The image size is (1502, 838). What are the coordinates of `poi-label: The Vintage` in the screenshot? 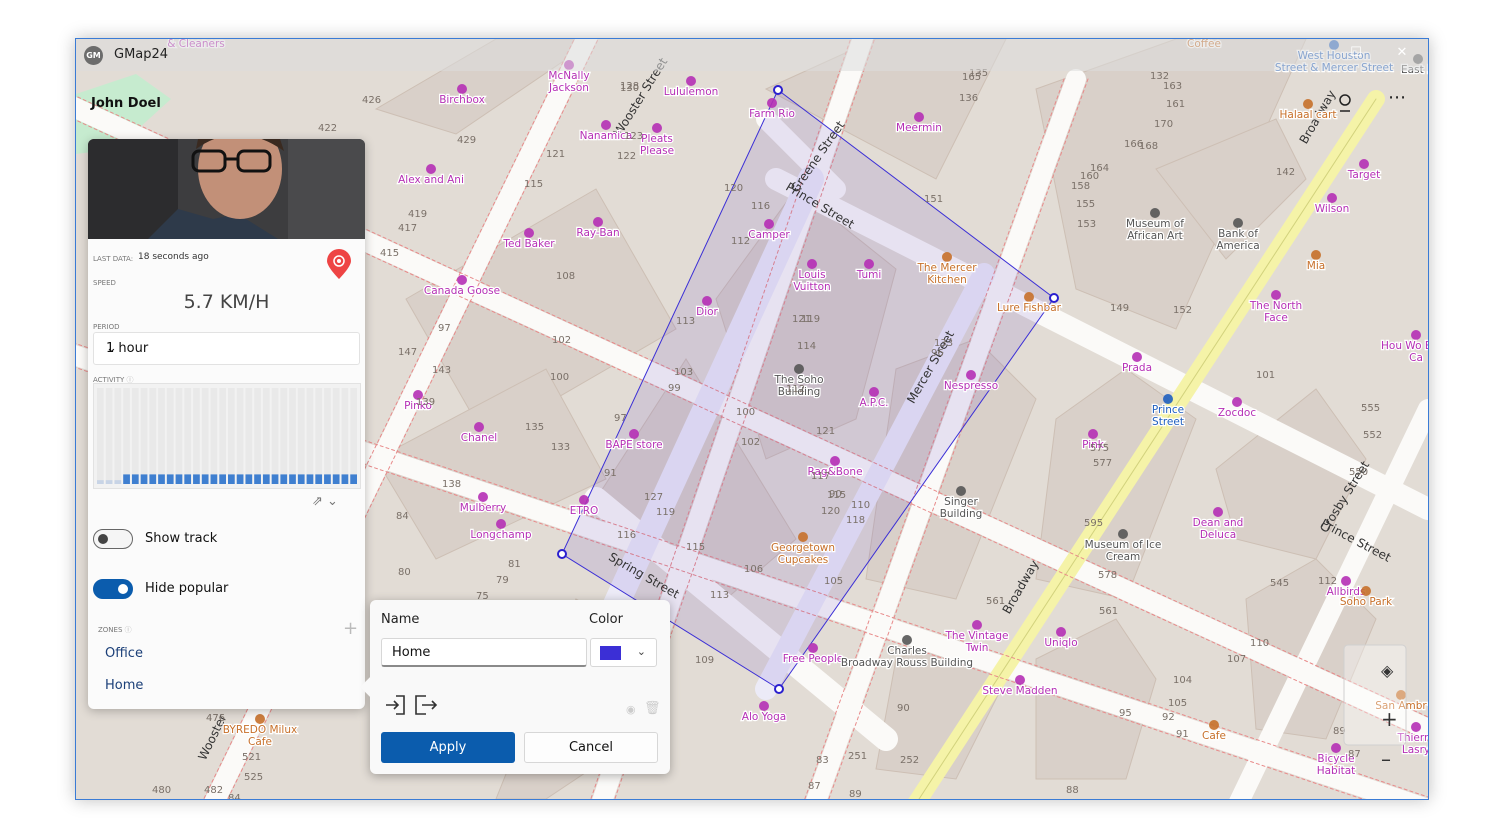 It's located at (976, 636).